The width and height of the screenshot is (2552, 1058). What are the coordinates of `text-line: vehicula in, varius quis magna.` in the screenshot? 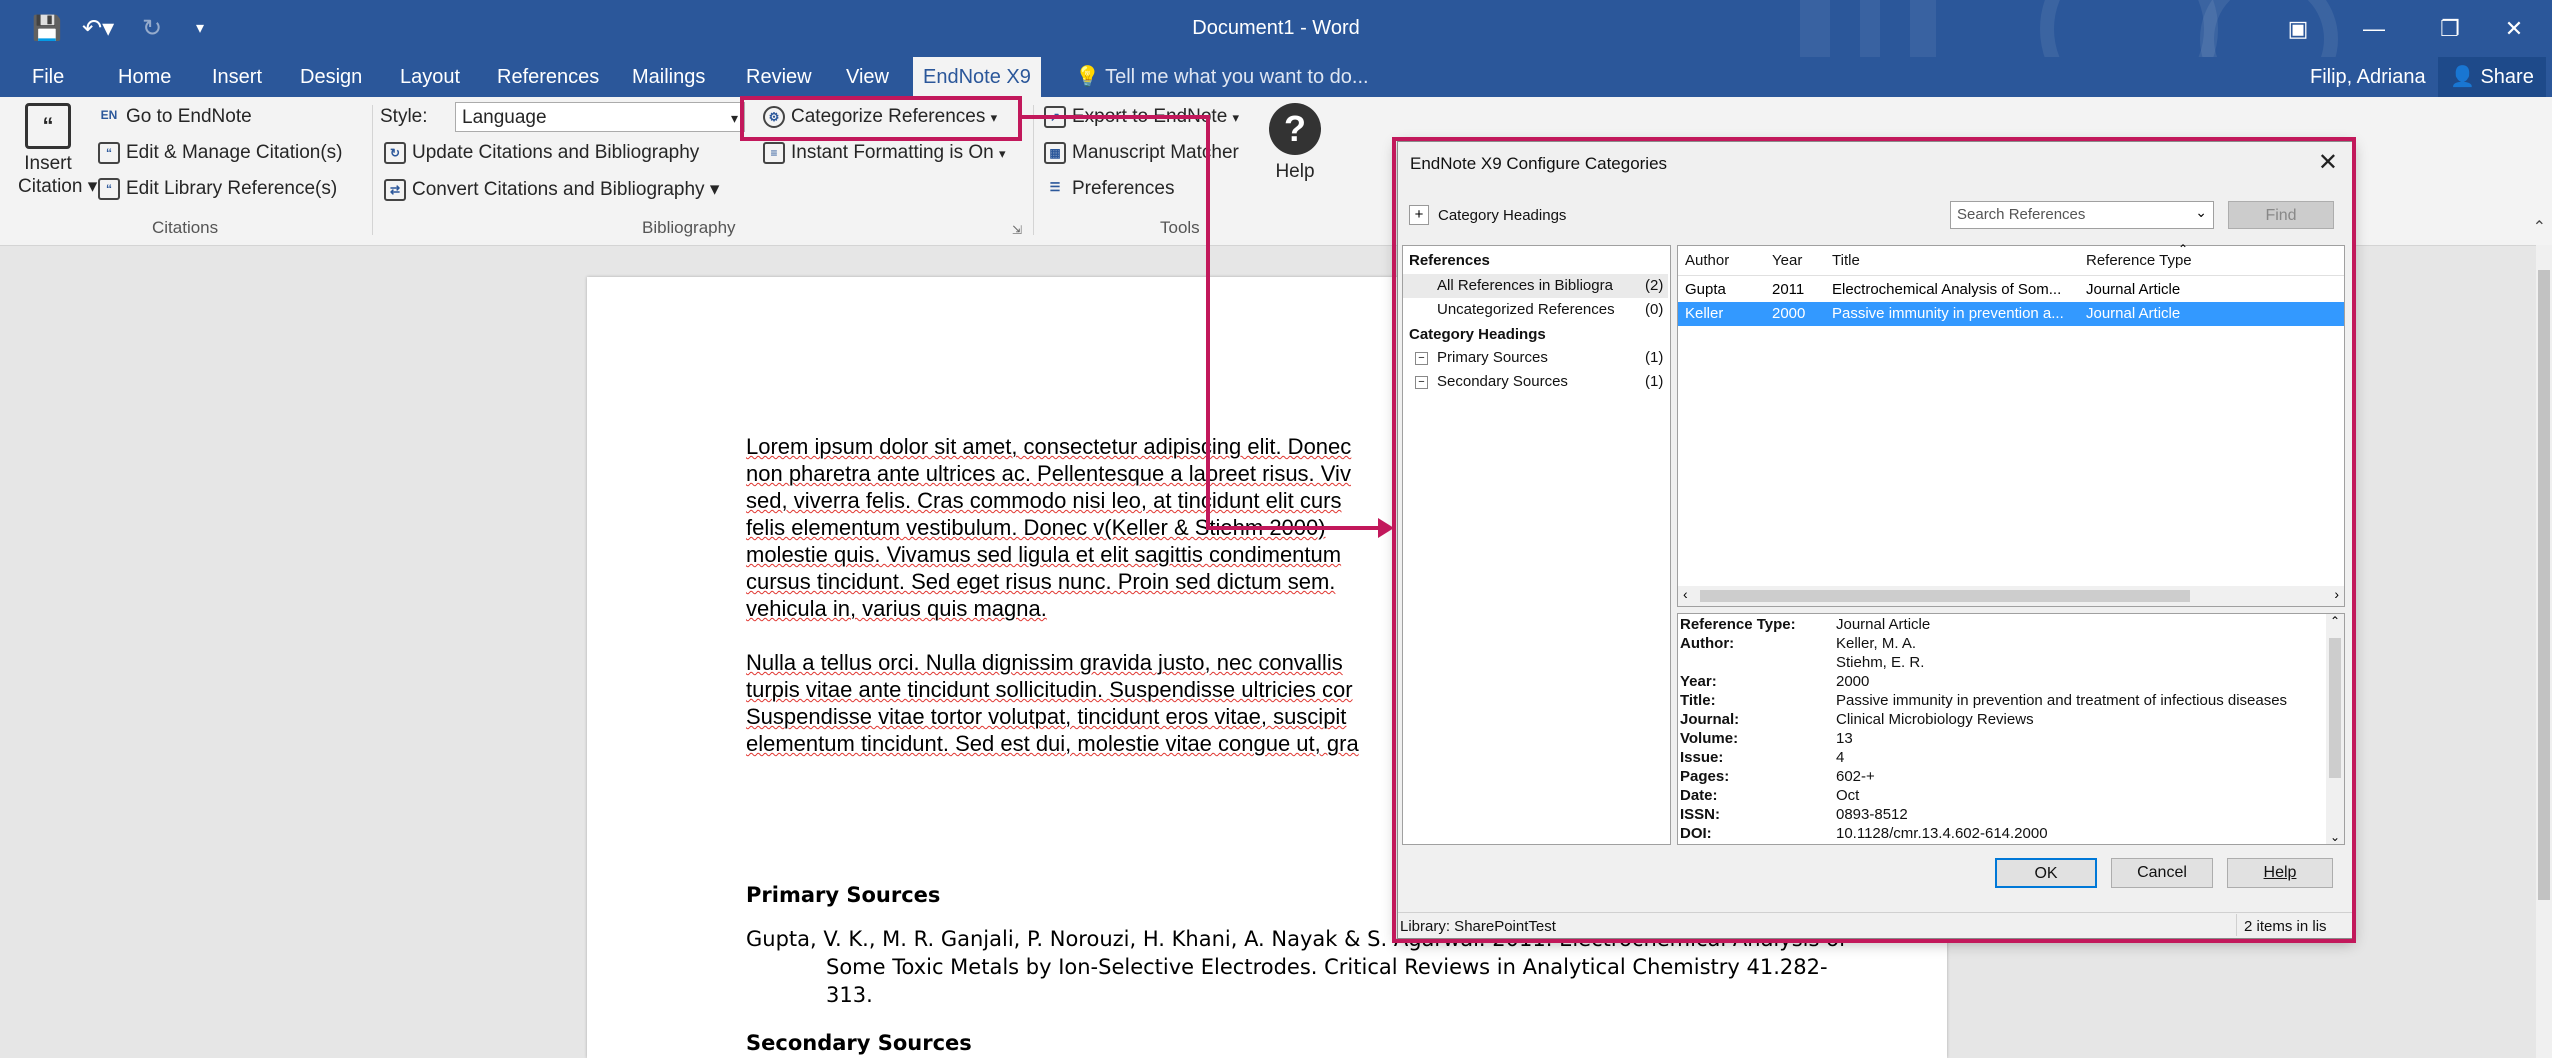 It's located at (896, 608).